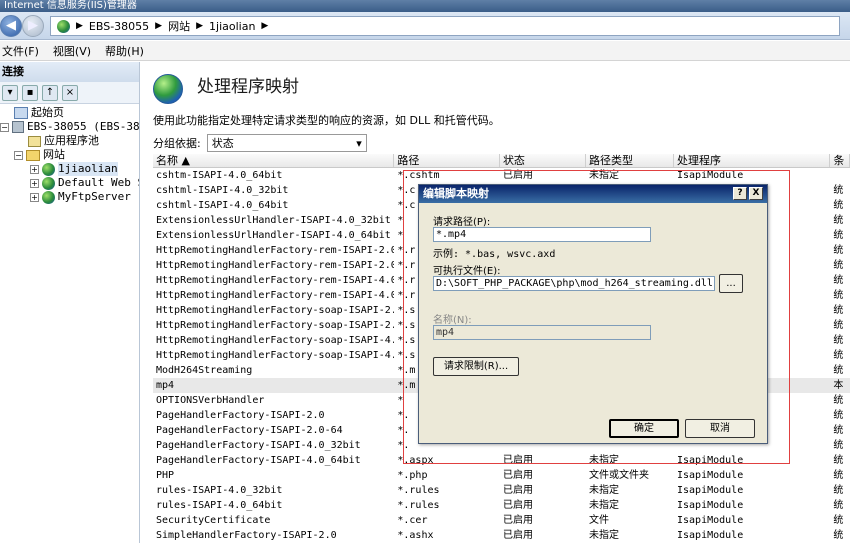 The image size is (850, 543). Describe the element at coordinates (18, 127) in the screenshot. I see `server-icon` at that location.